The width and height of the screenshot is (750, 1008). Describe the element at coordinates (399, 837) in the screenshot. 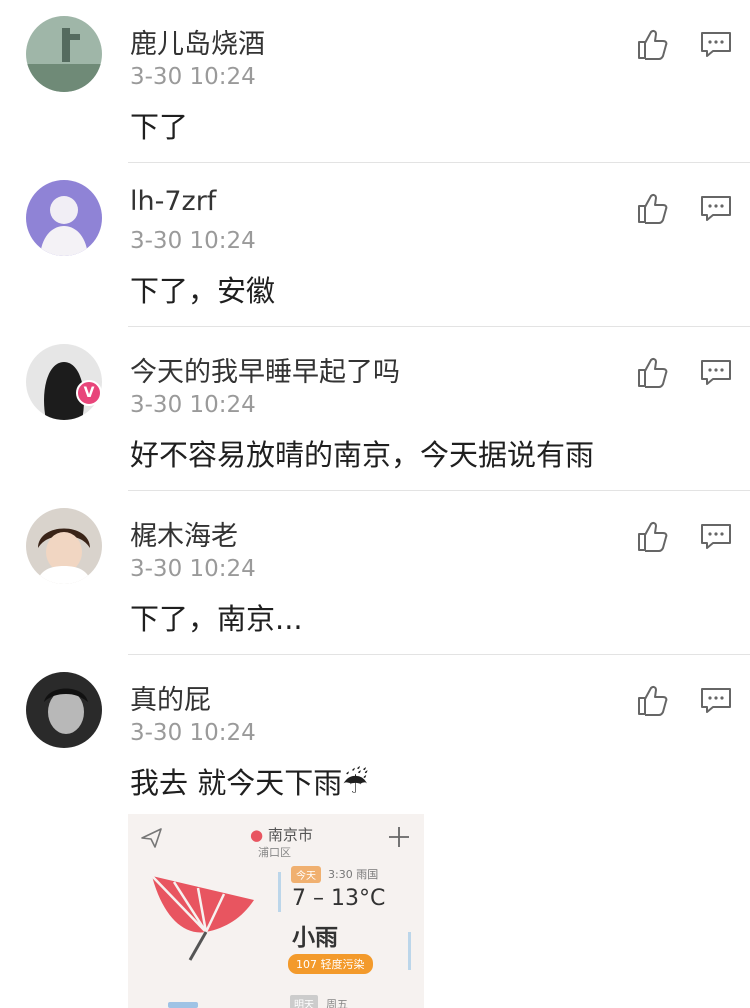

I see `plus-icon` at that location.